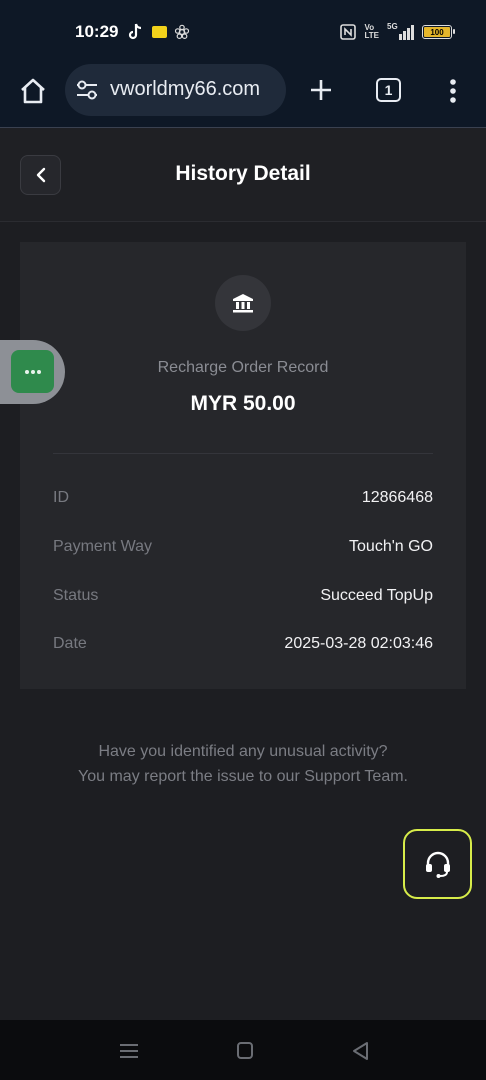 The width and height of the screenshot is (486, 1080). I want to click on url-bar: vworldmy66.com, so click(175, 90).